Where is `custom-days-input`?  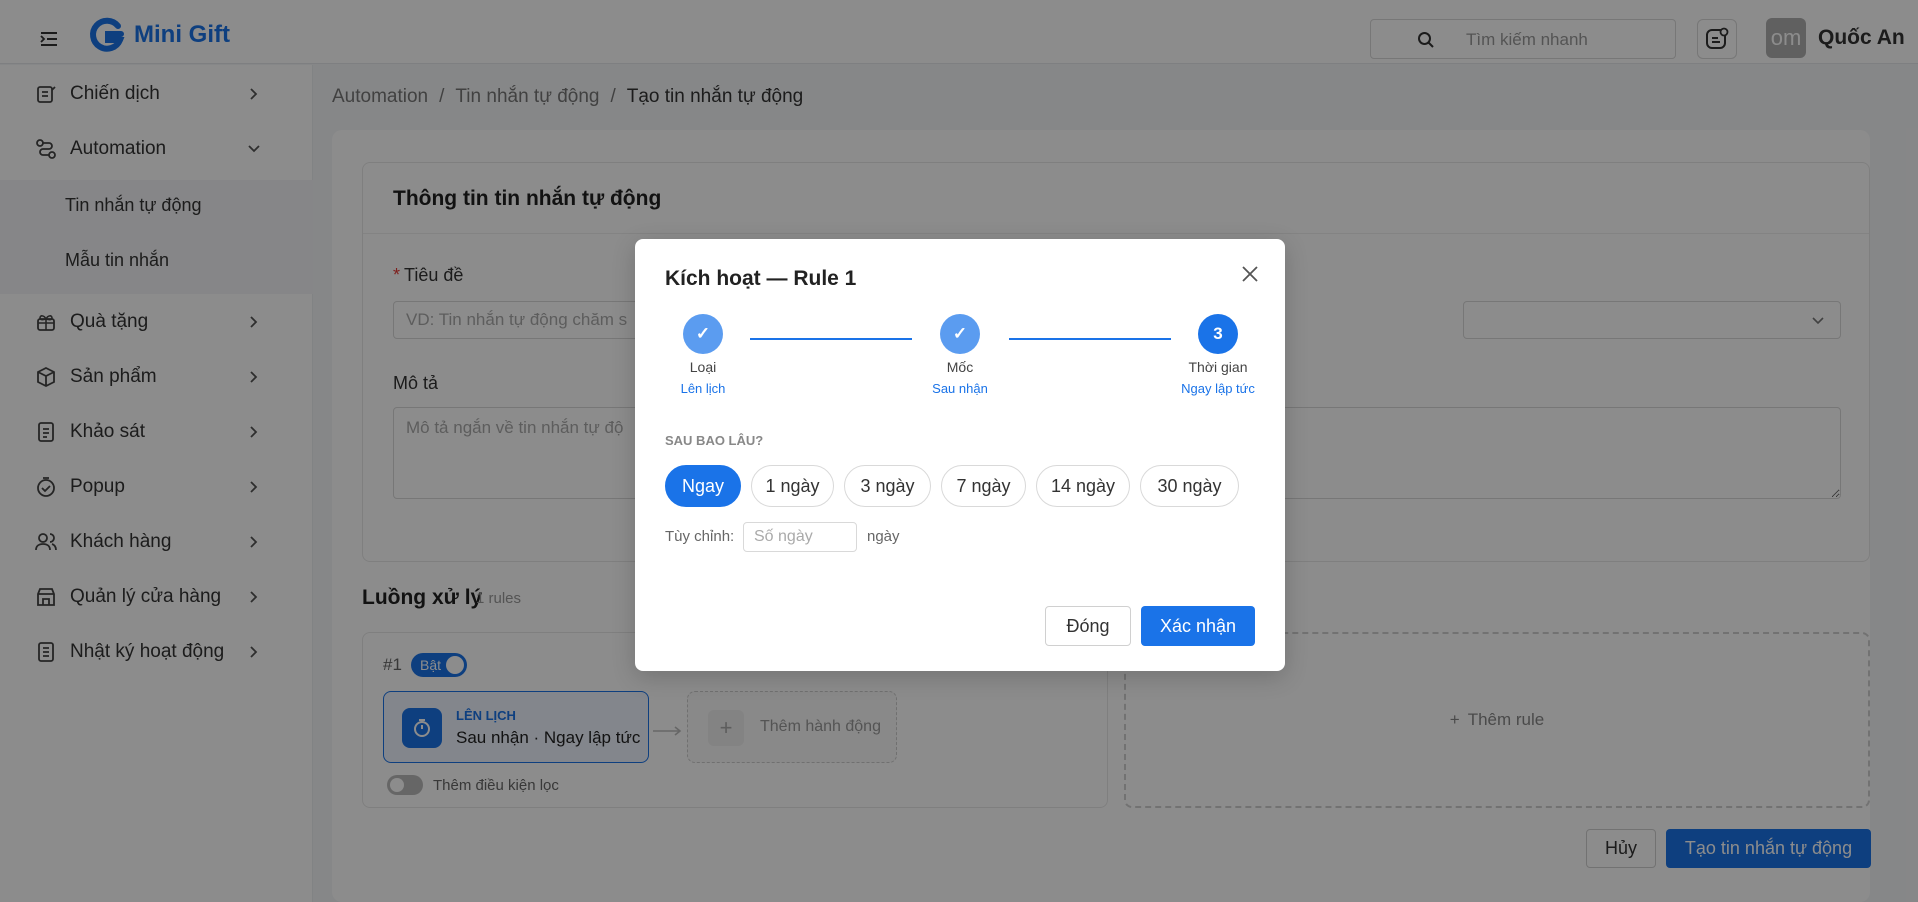 custom-days-input is located at coordinates (800, 537).